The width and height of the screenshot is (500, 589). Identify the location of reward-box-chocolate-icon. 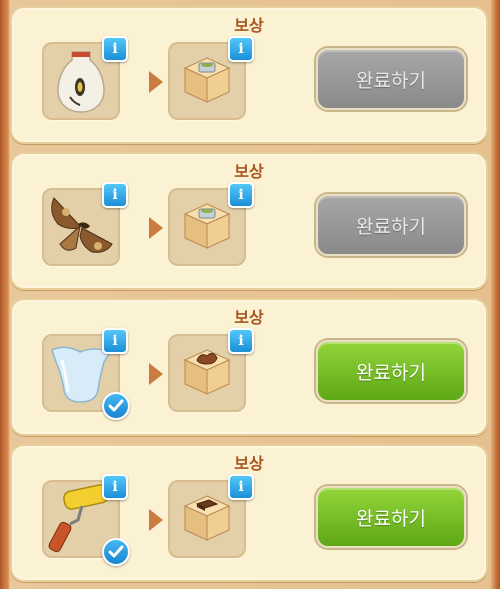
(207, 518).